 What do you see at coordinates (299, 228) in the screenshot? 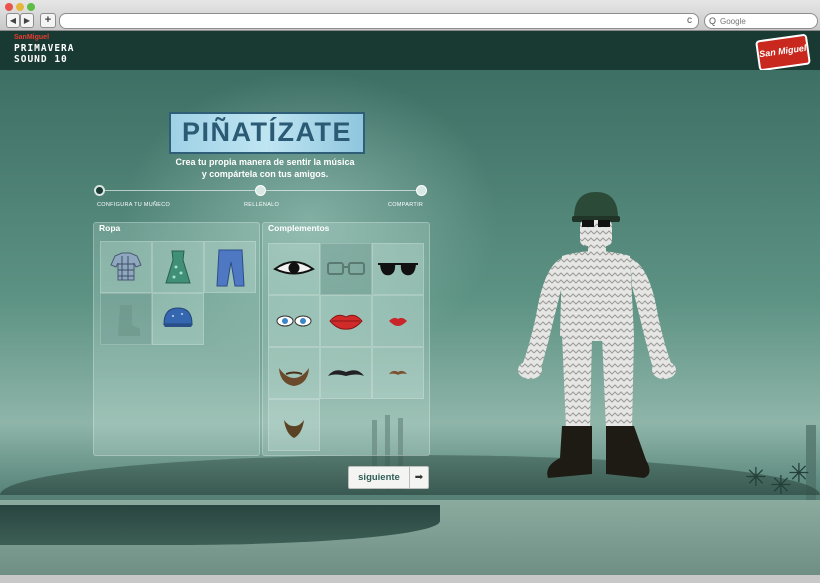
I see `complementos-title: Complementos` at bounding box center [299, 228].